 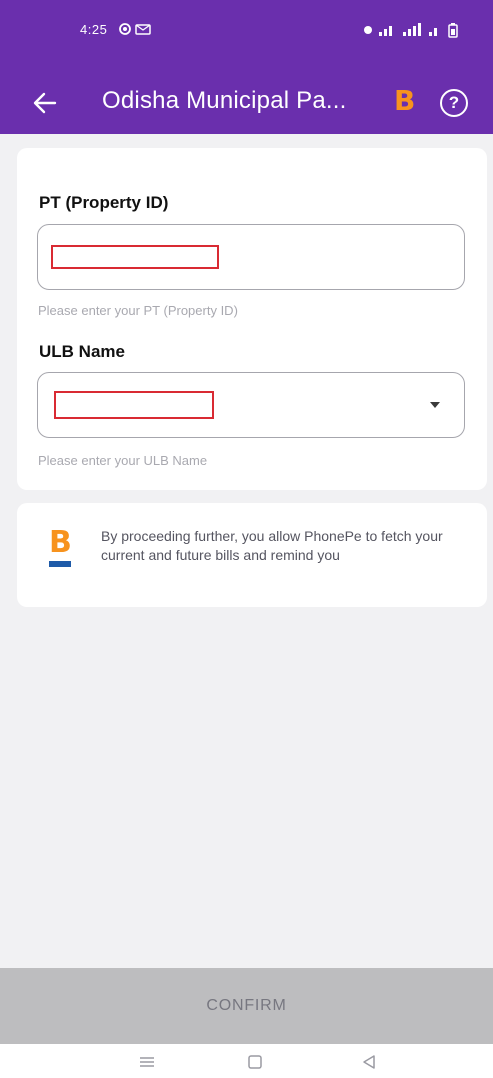 I want to click on help-button: ?, so click(x=454, y=103).